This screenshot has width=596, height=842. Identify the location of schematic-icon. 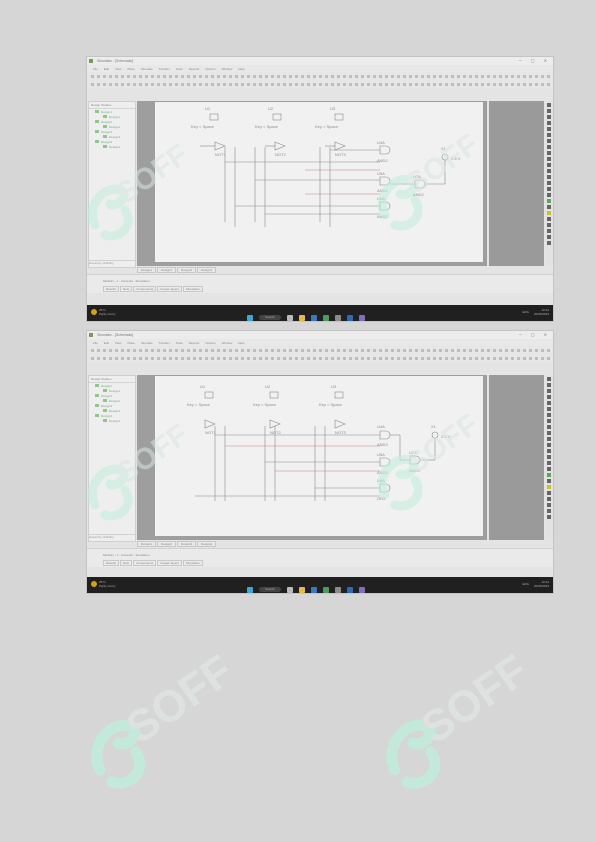
(105, 390).